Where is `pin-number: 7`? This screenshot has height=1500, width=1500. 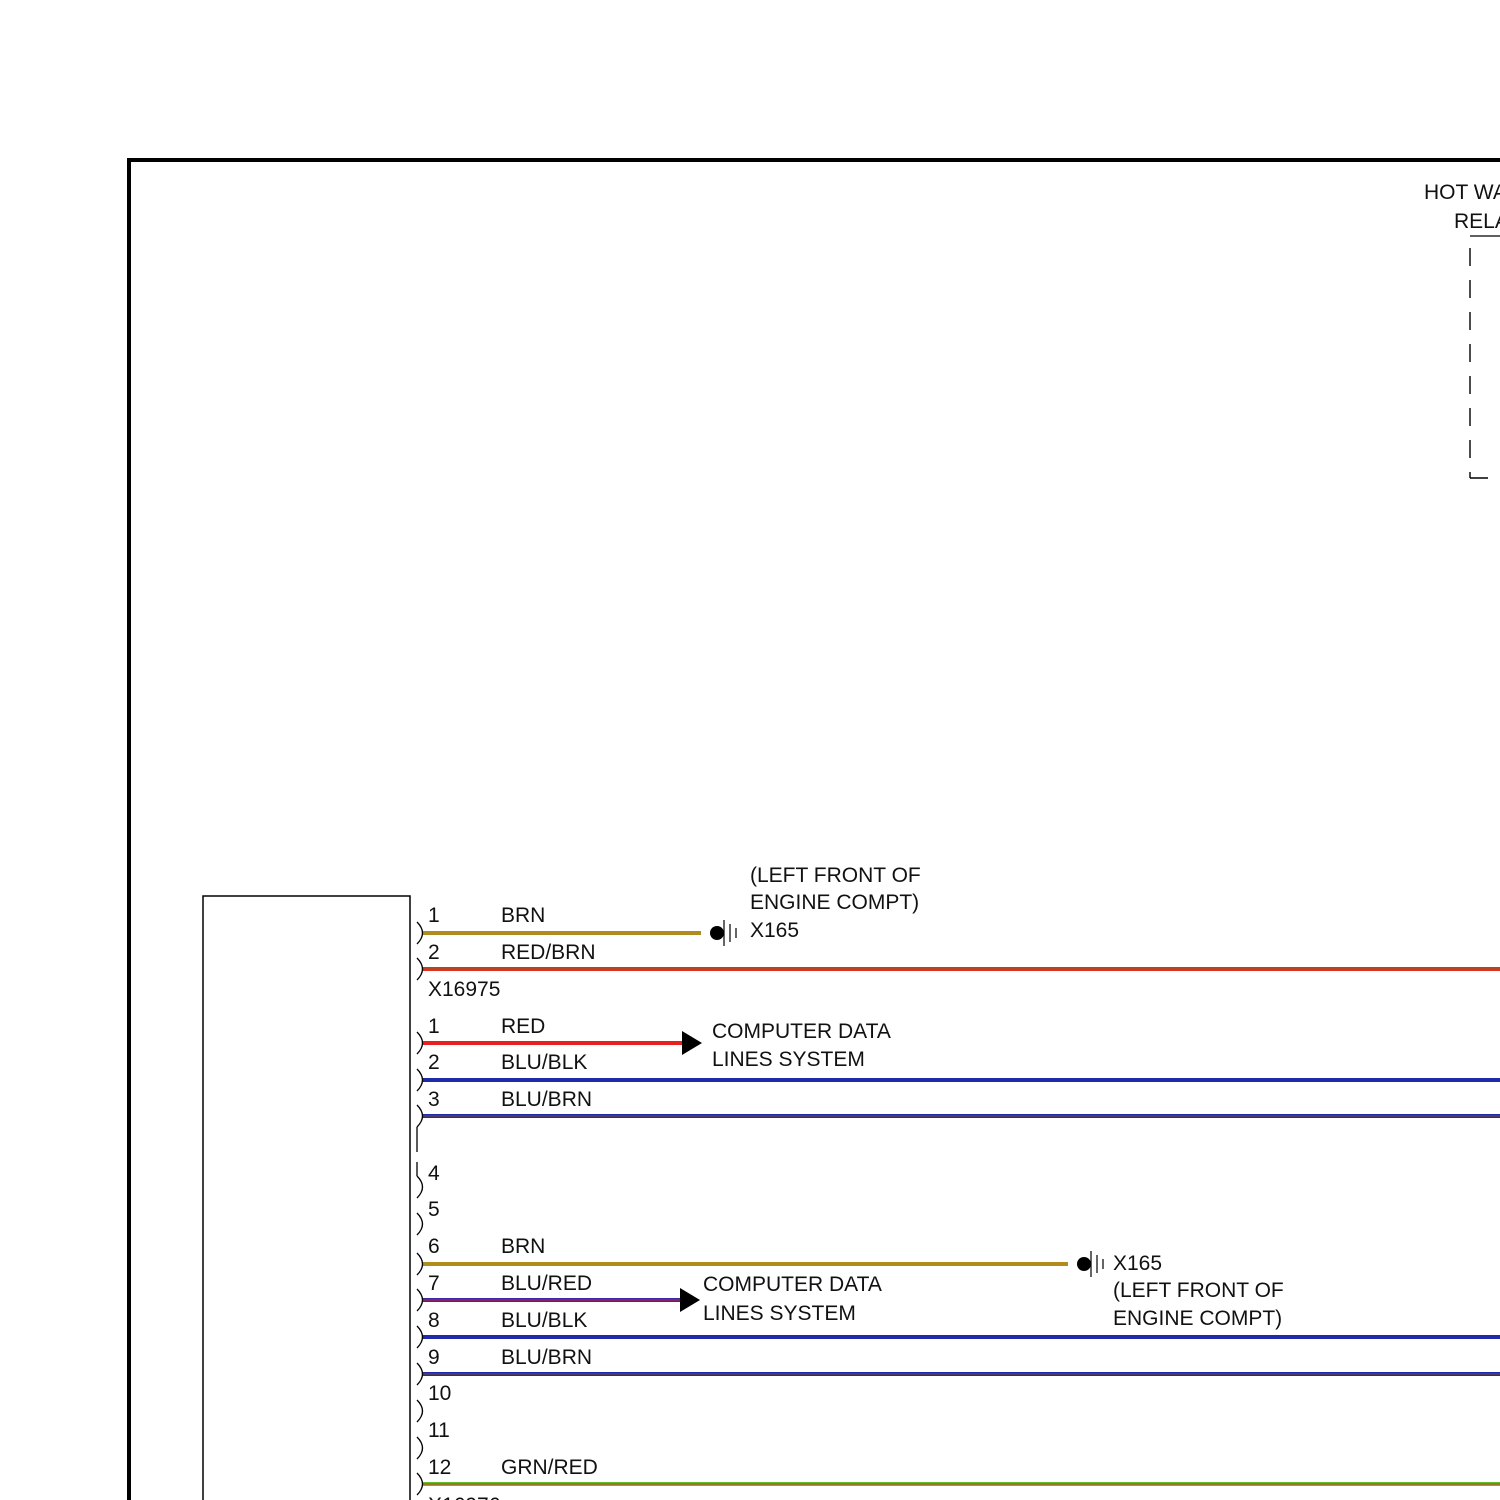
pin-number: 7 is located at coordinates (434, 1283).